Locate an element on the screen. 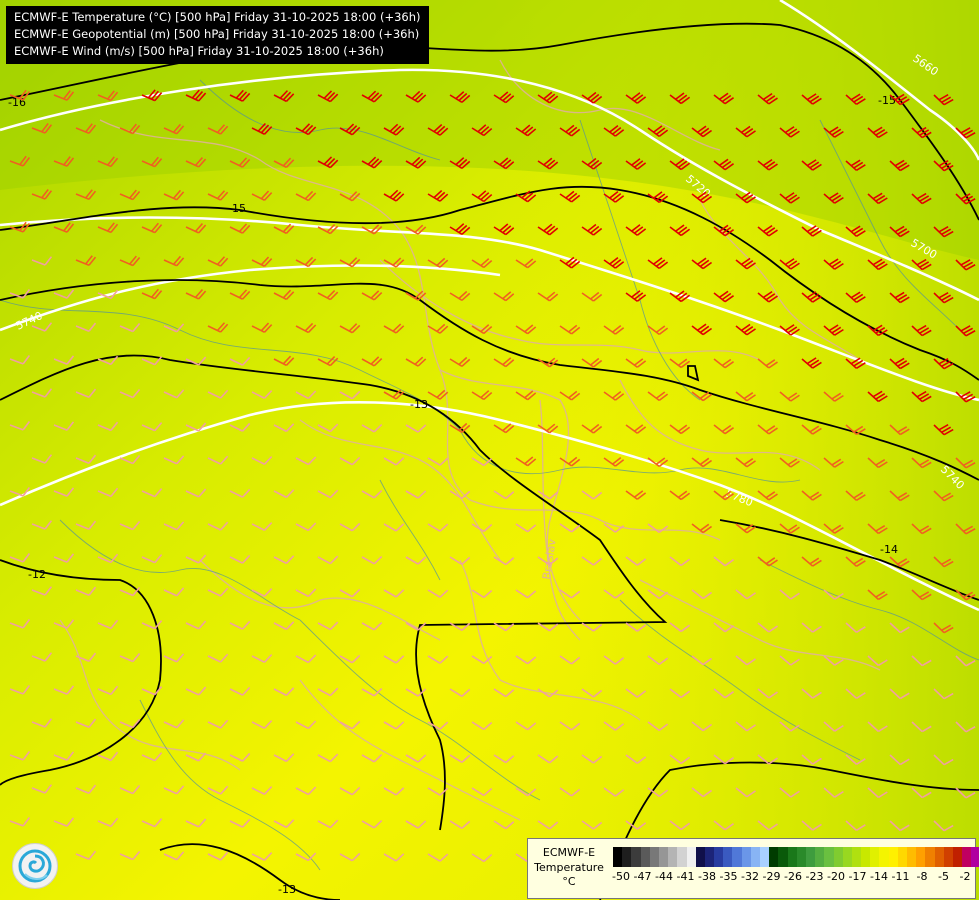  legend-tick-label: -14 is located at coordinates (879, 876).